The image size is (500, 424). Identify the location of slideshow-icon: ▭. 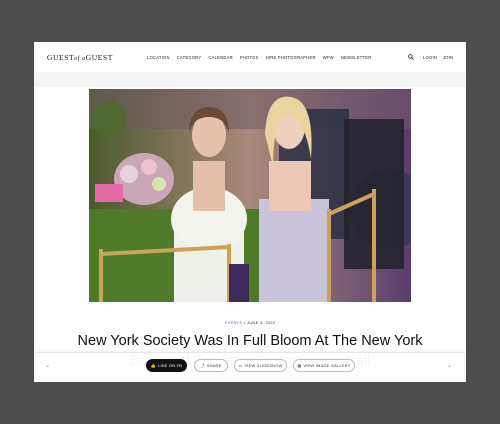
(240, 365).